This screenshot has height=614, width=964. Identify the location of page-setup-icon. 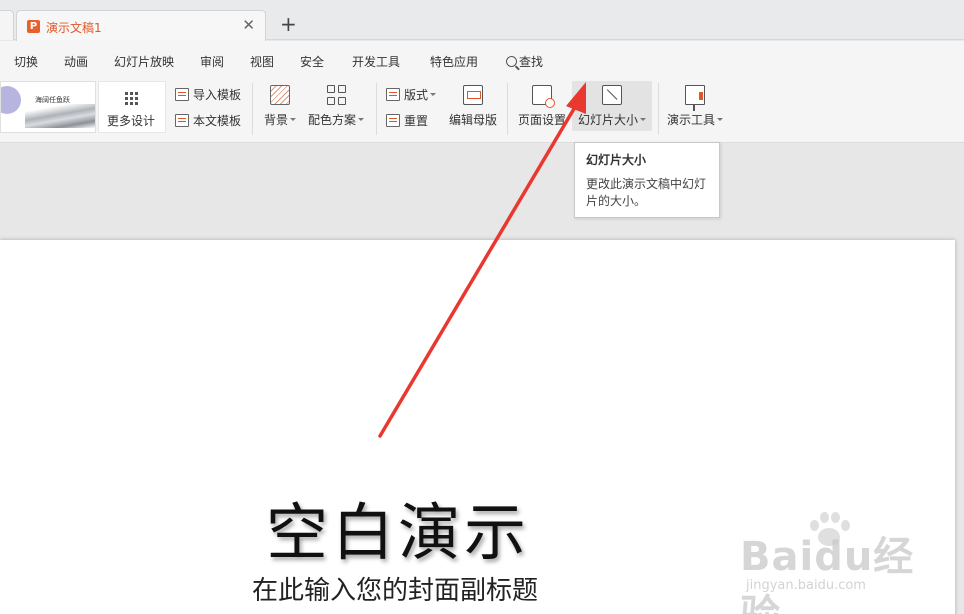
(543, 96).